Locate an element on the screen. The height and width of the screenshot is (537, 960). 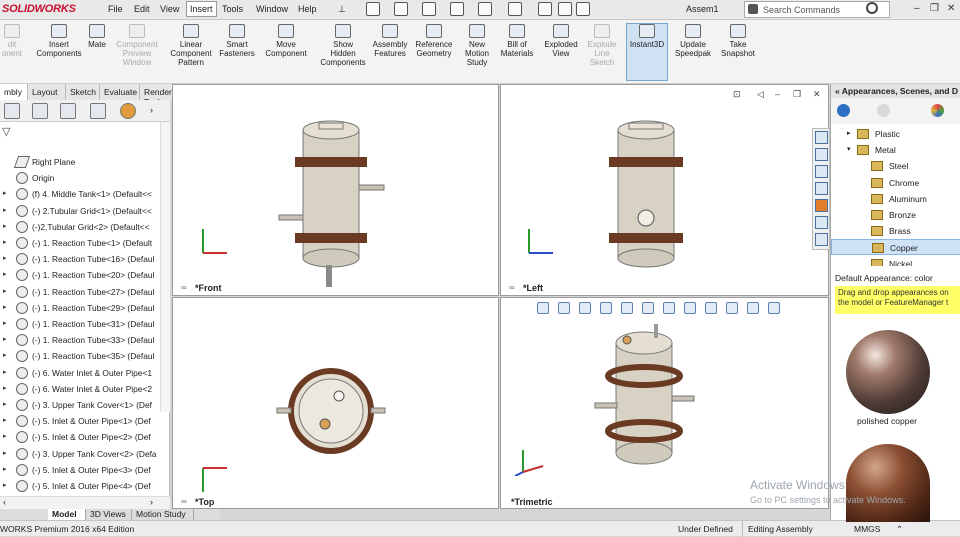
filter-icon: ▽ is located at coordinates (6, 131).